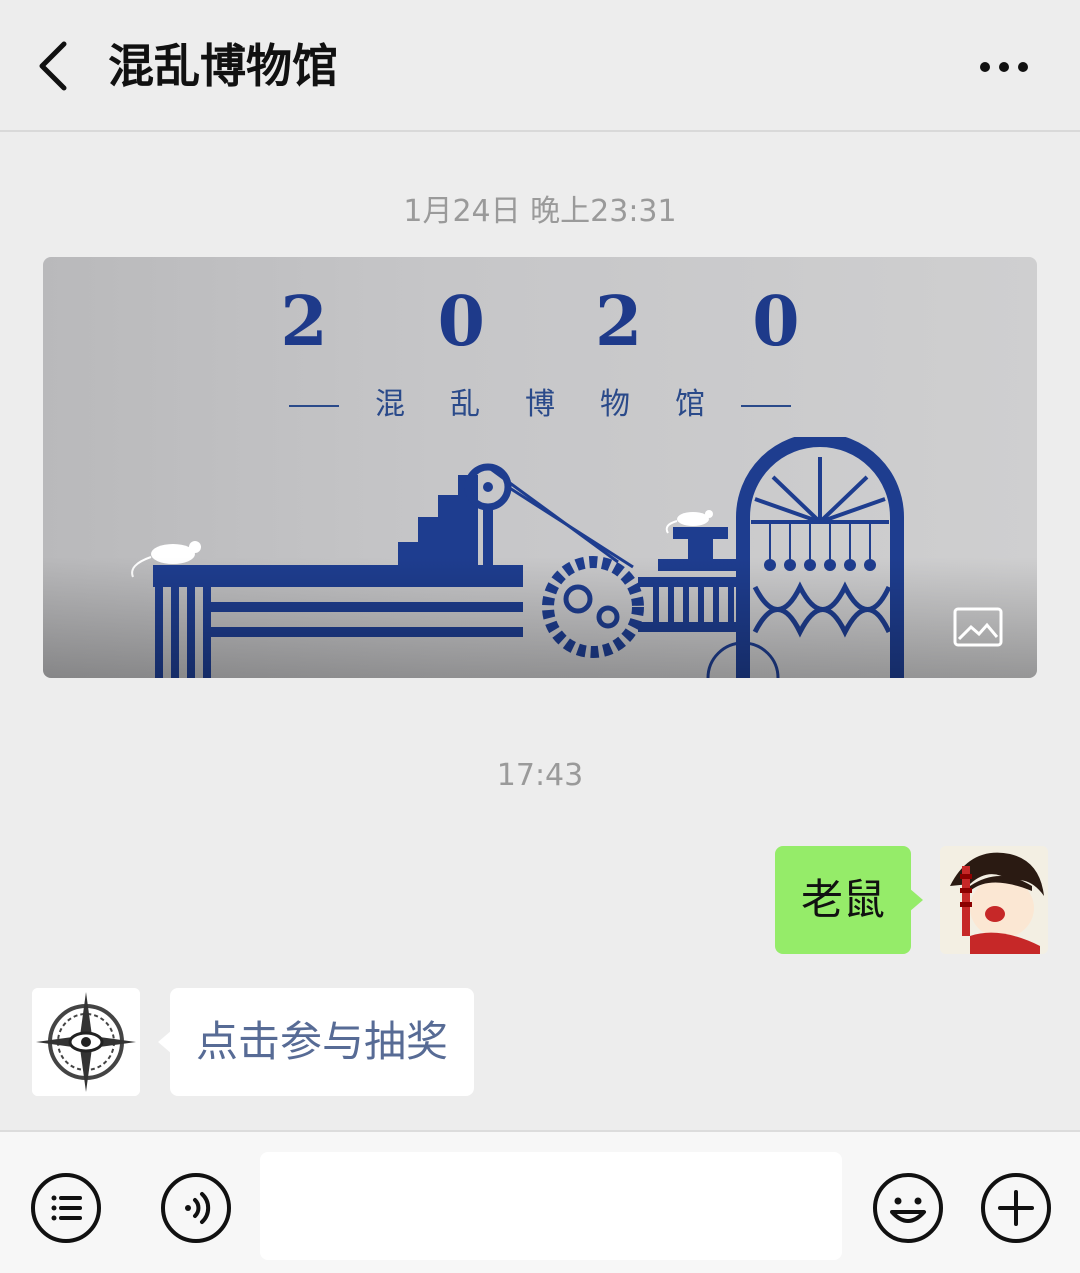 This screenshot has height=1273, width=1080. What do you see at coordinates (540, 617) in the screenshot?
I see `card-bottom-shade` at bounding box center [540, 617].